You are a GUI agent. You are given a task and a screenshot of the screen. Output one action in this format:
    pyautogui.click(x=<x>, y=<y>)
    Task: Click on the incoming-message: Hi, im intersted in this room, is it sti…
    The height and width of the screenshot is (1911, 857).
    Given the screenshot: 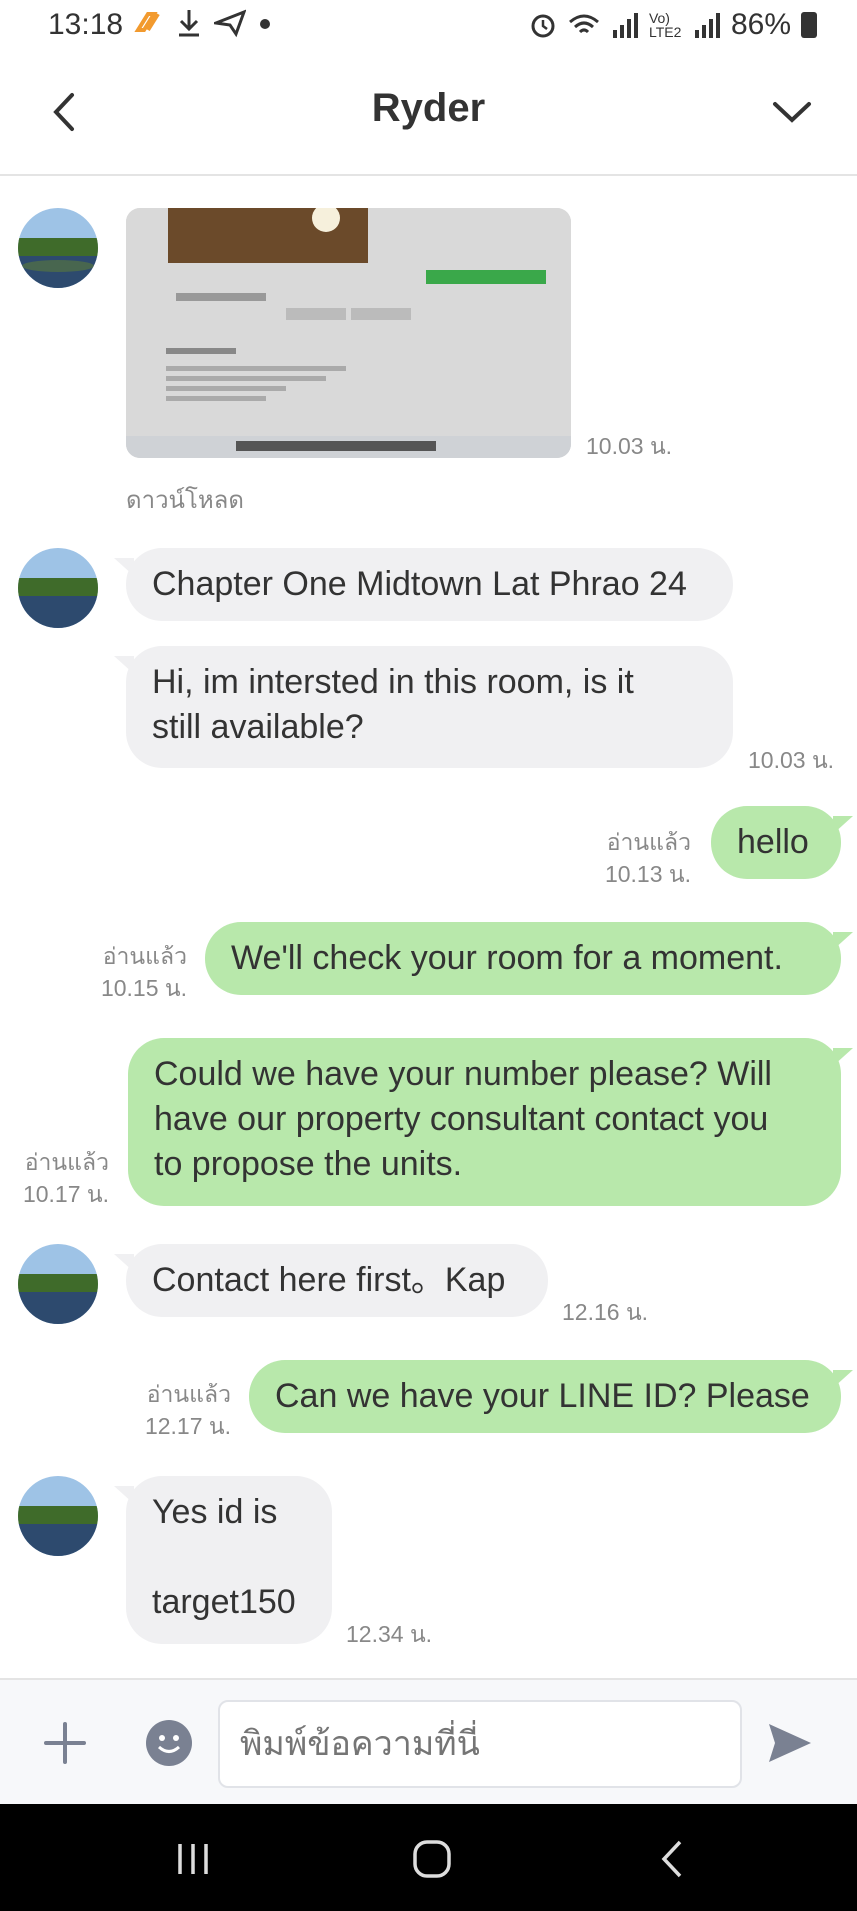 What is the action you would take?
    pyautogui.click(x=423, y=707)
    